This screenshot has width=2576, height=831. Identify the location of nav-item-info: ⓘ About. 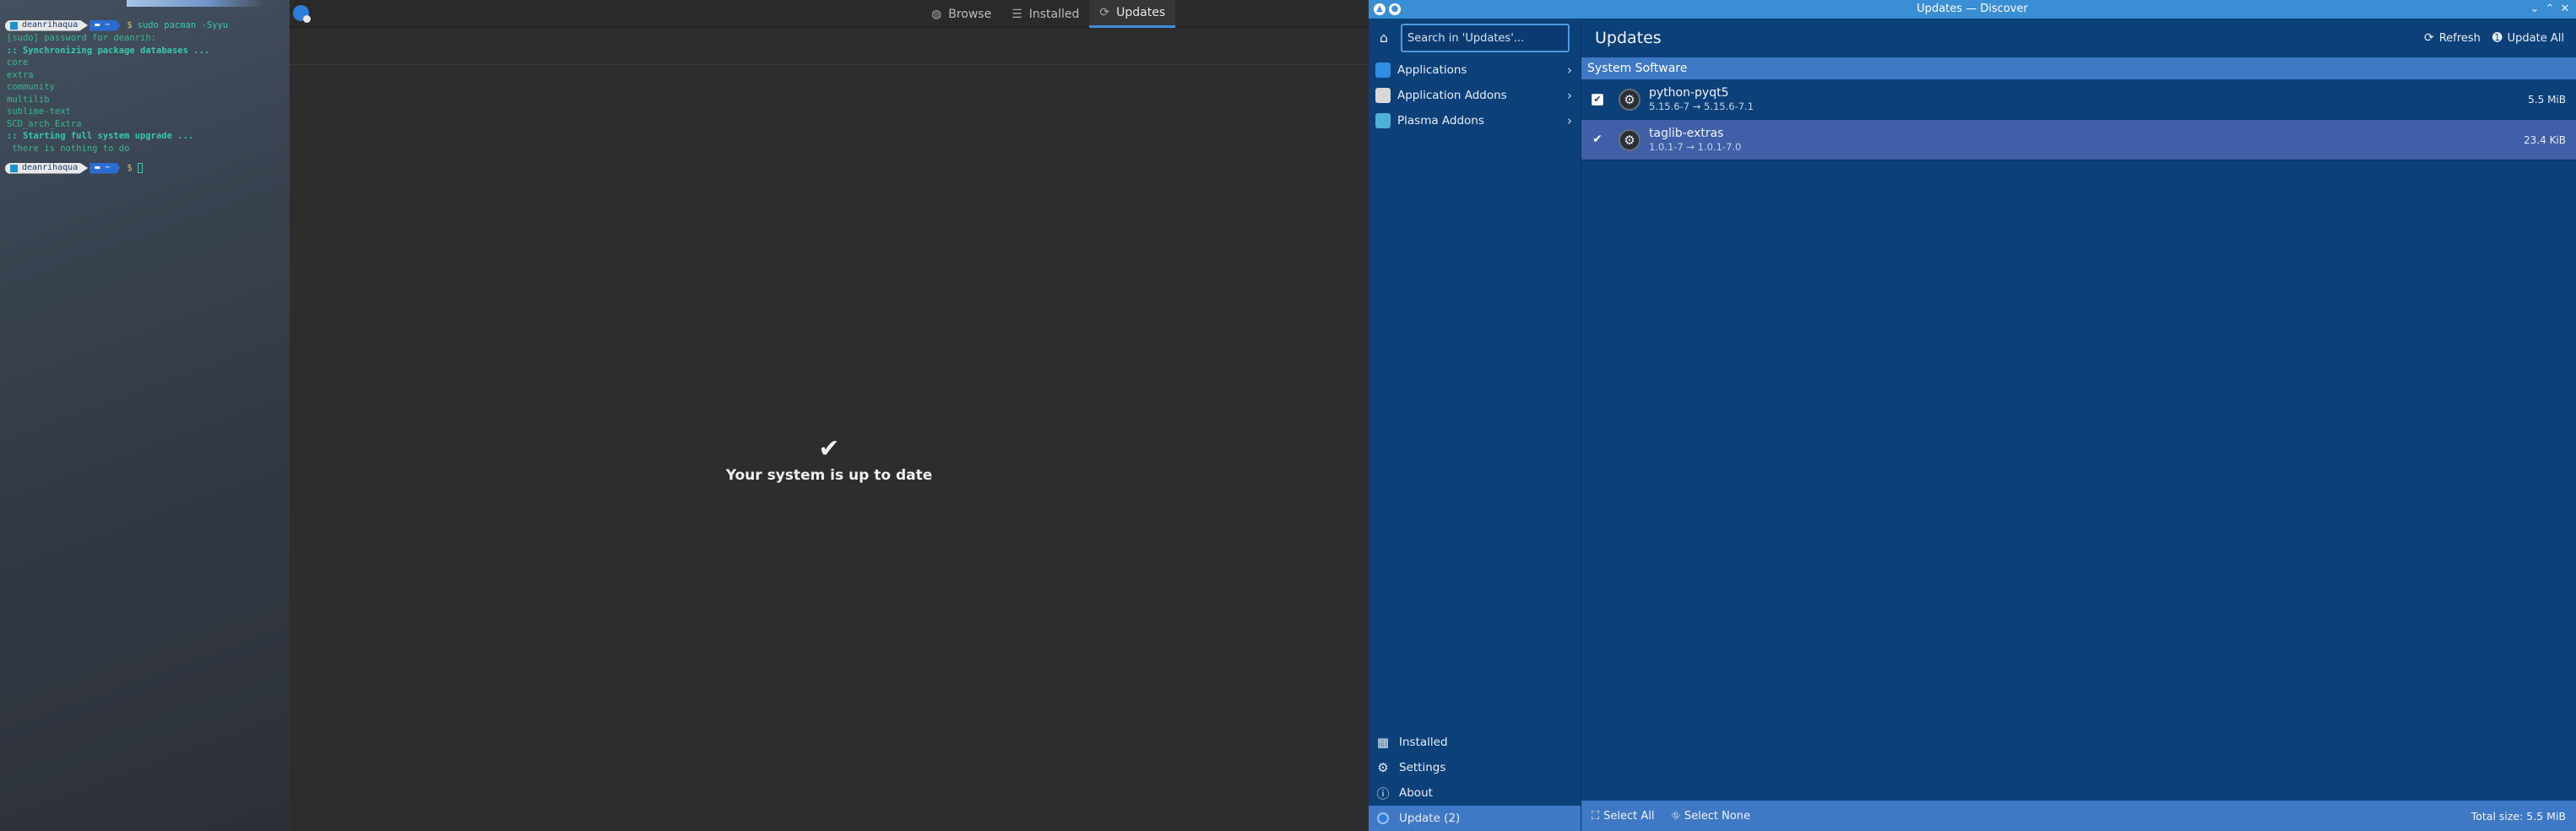
(1475, 793).